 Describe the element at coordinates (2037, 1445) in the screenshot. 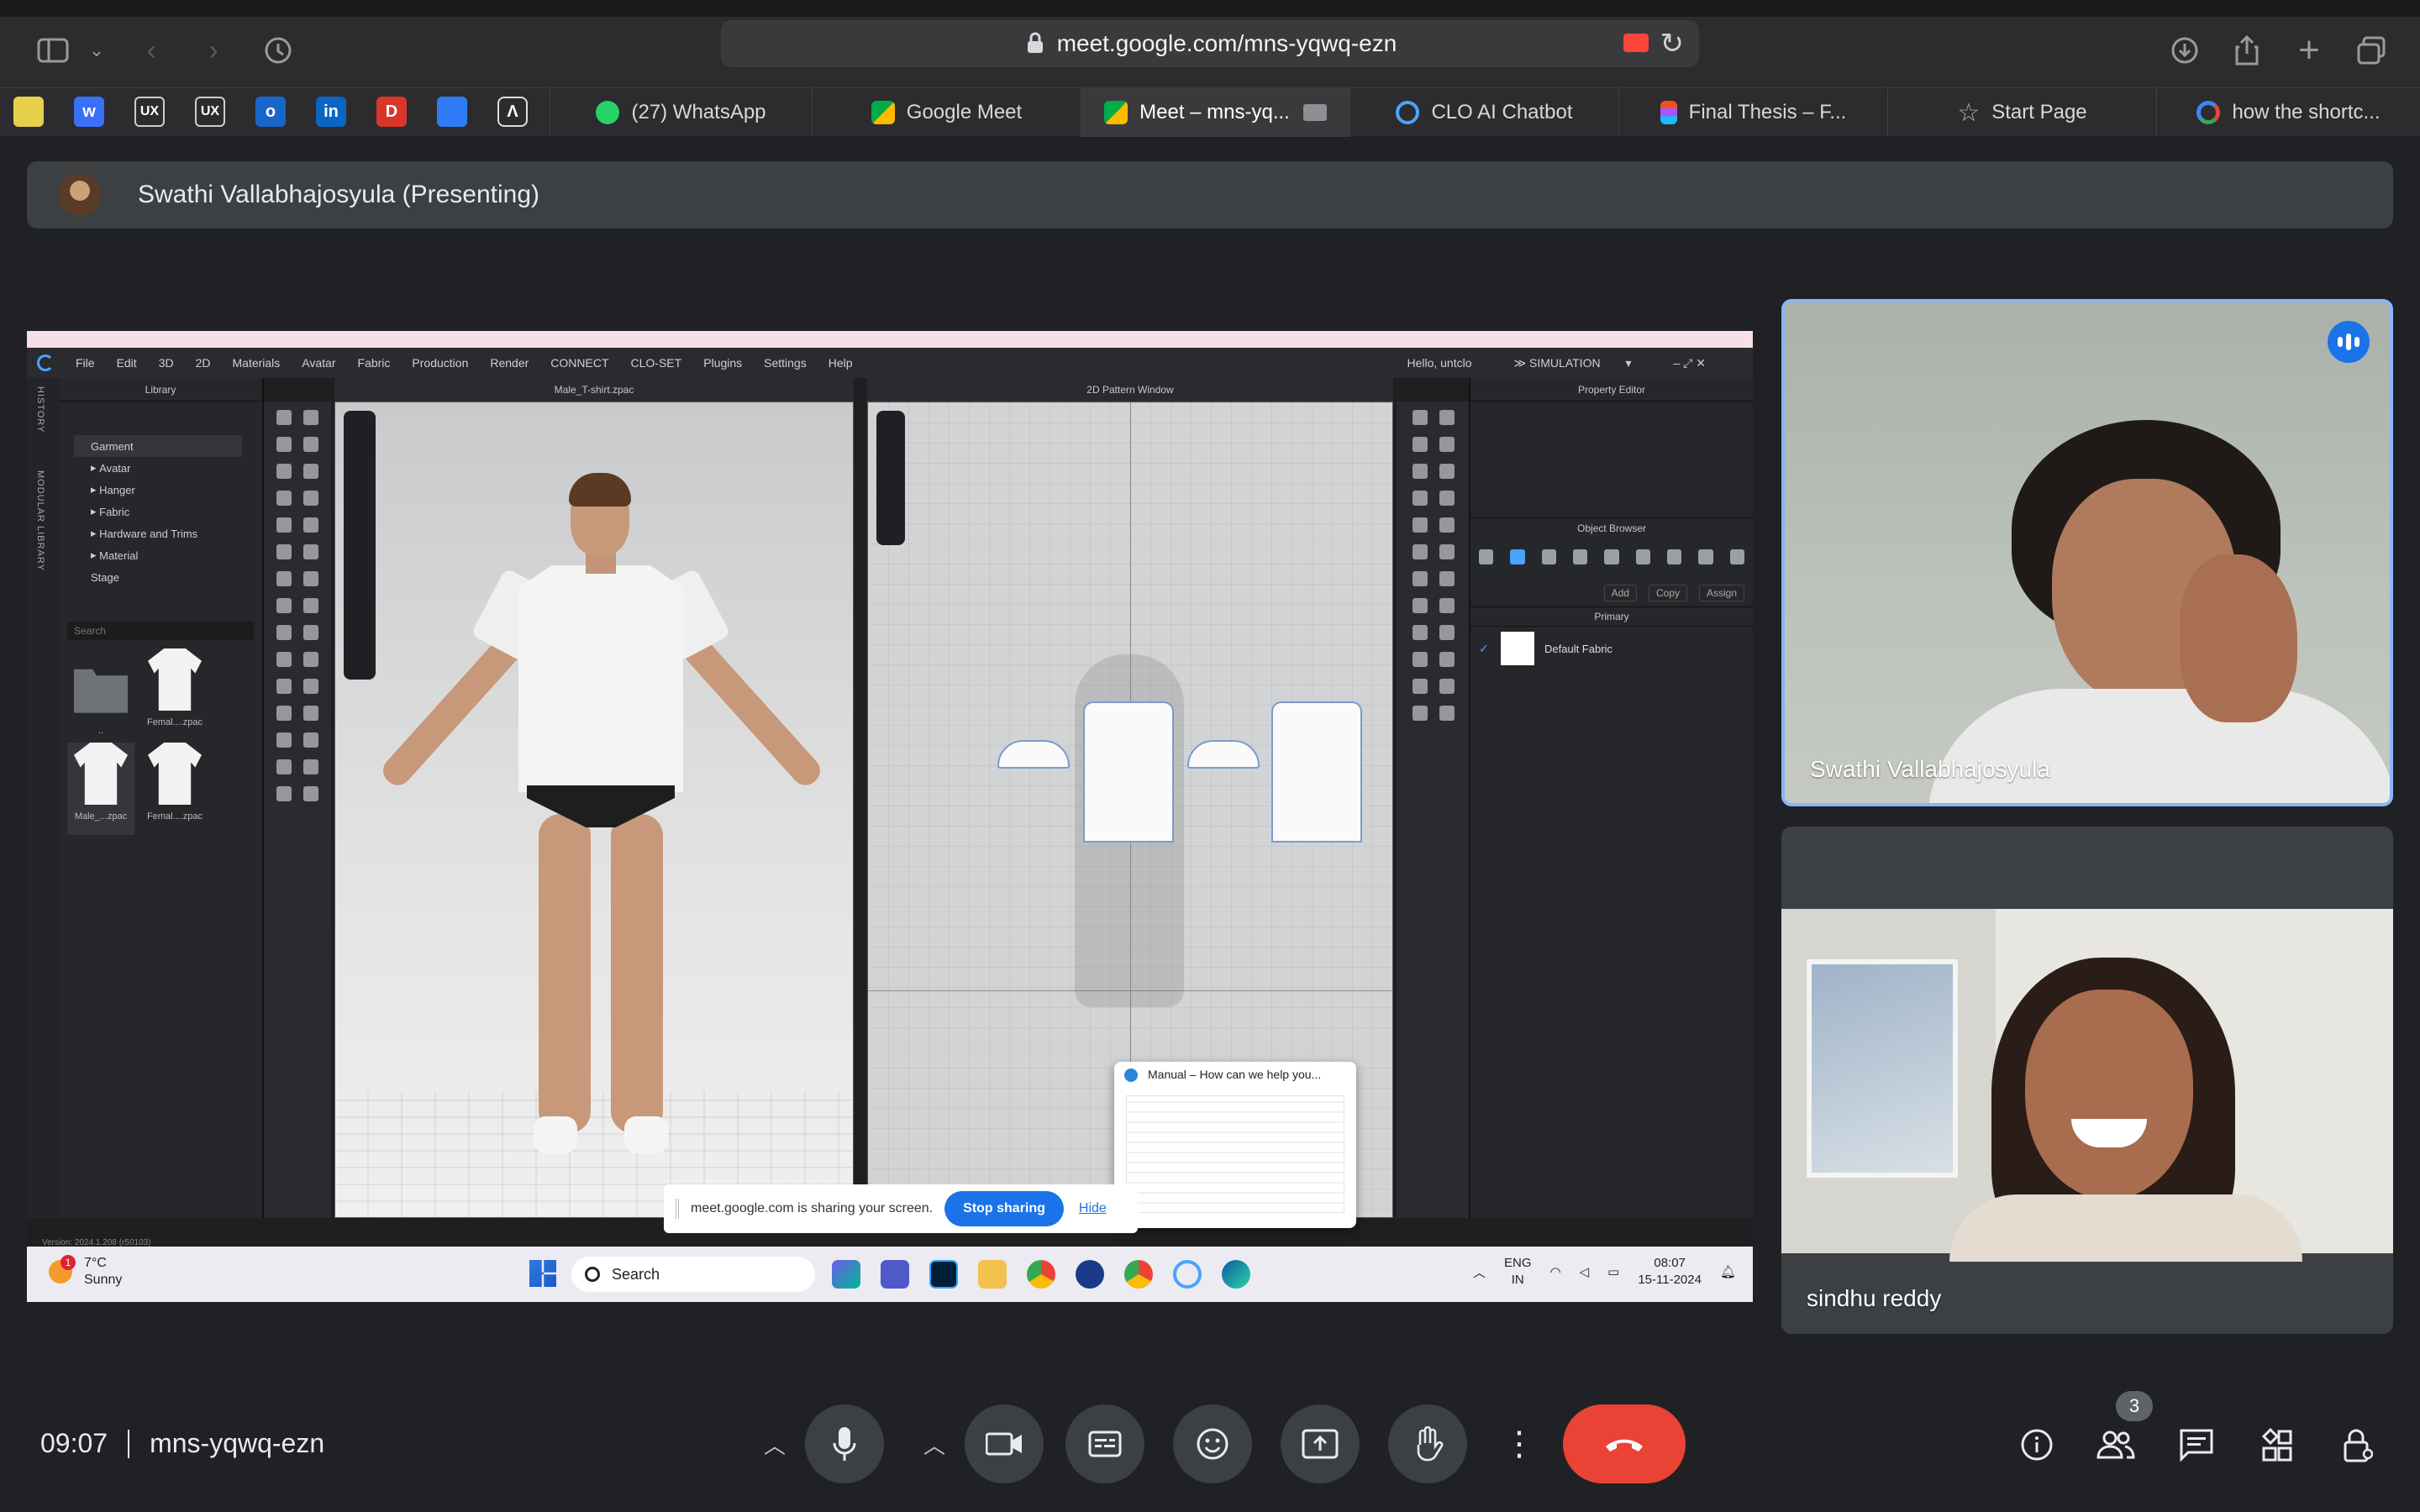

I see `meeting-details-icon` at that location.